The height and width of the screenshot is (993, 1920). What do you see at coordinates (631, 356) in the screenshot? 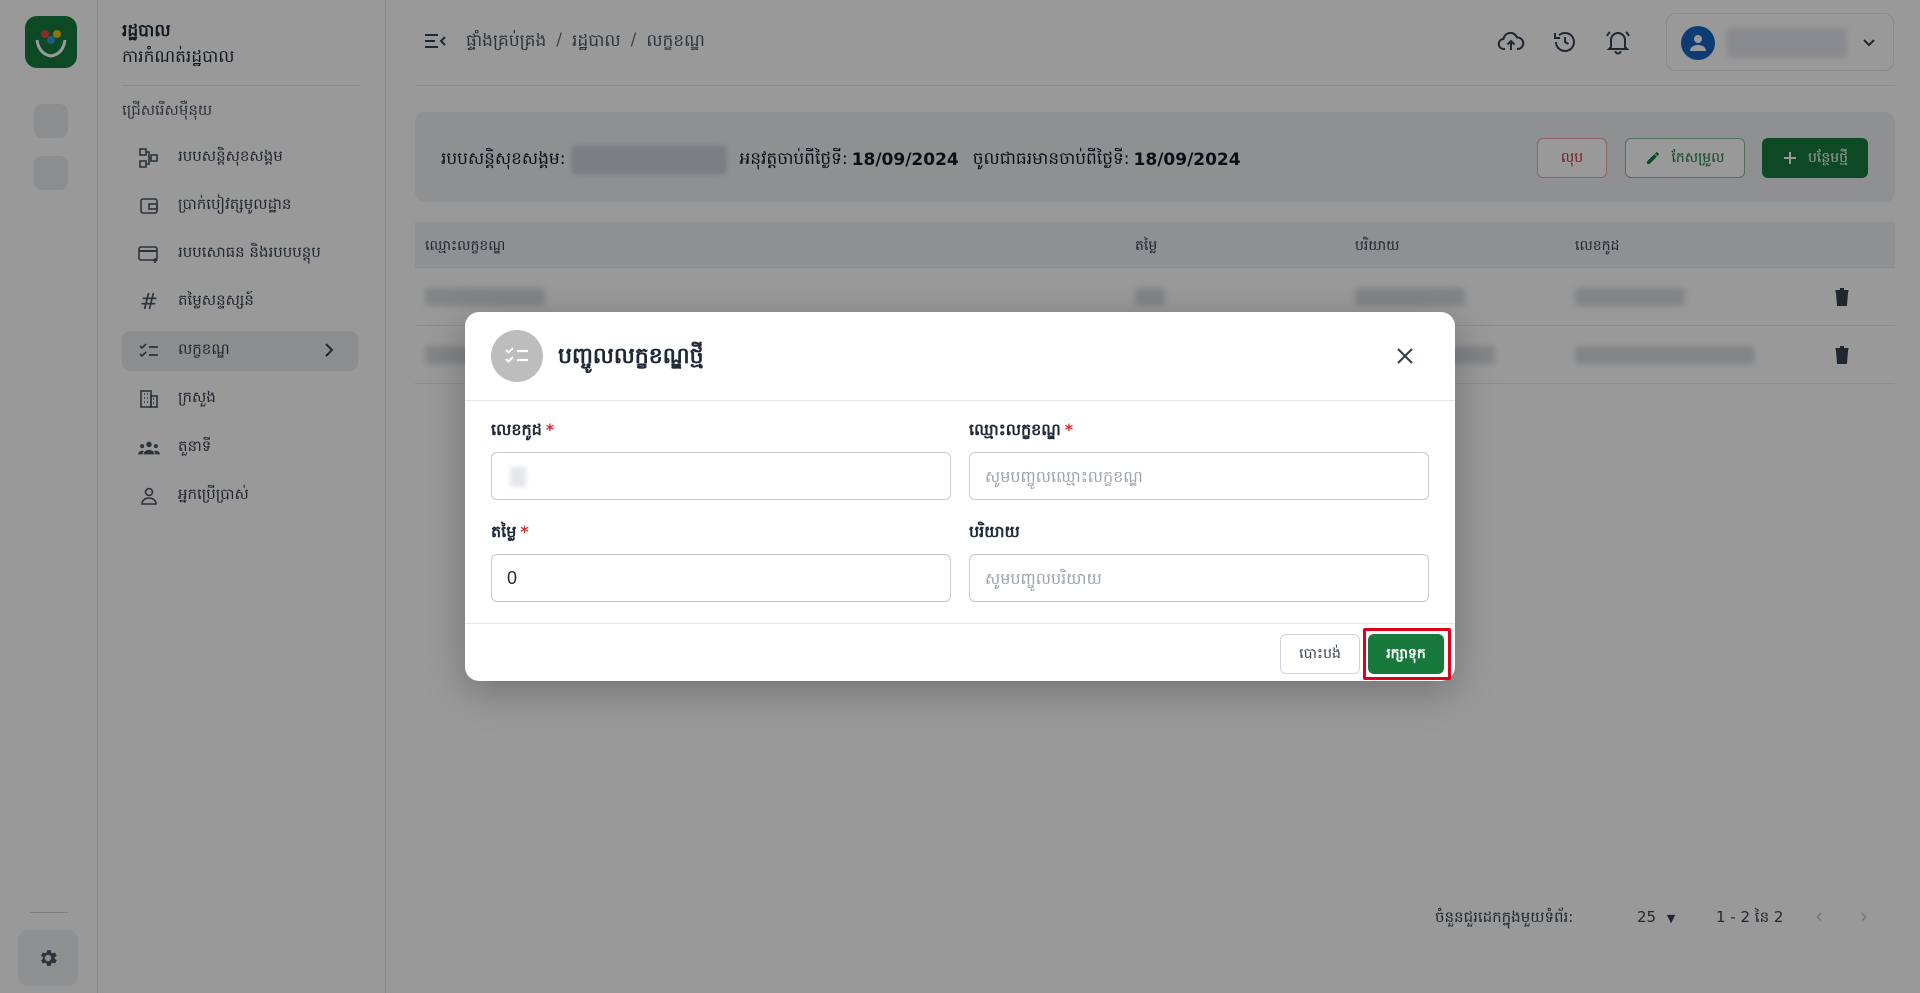
I see `dialog-title: បញ្ចូលលក្ខខណ្ឌថ្មី` at bounding box center [631, 356].